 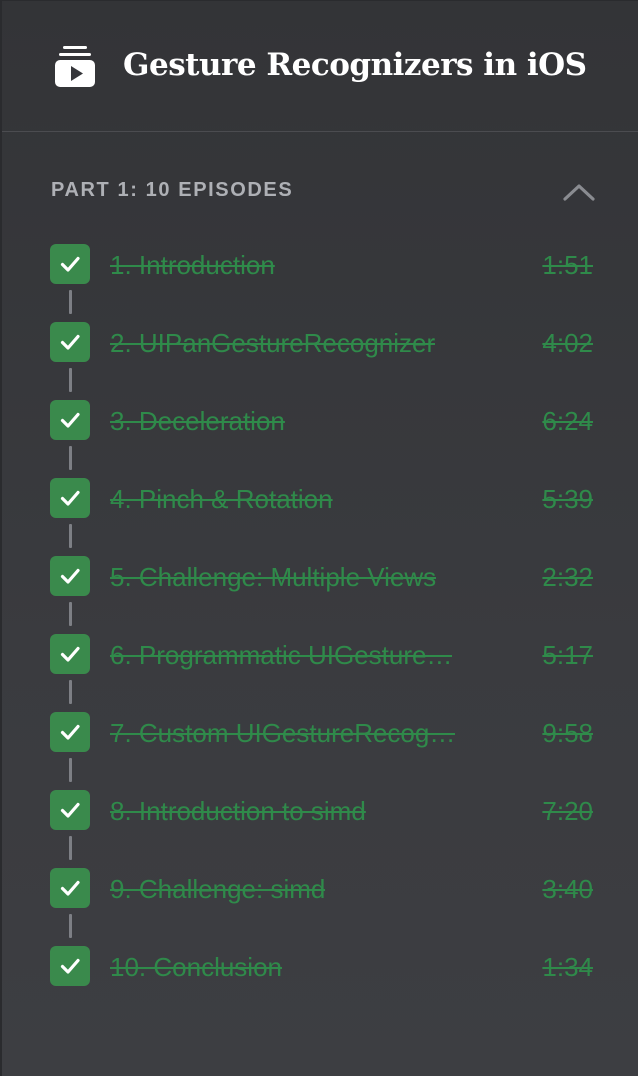 What do you see at coordinates (323, 517) in the screenshot?
I see `episode-item: 4. Pinch & Rotation 5:39` at bounding box center [323, 517].